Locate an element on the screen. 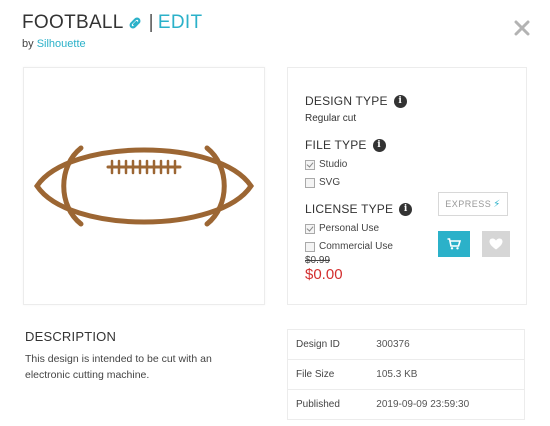 The height and width of the screenshot is (426, 550). file-type-option-studio: Studio is located at coordinates (326, 164).